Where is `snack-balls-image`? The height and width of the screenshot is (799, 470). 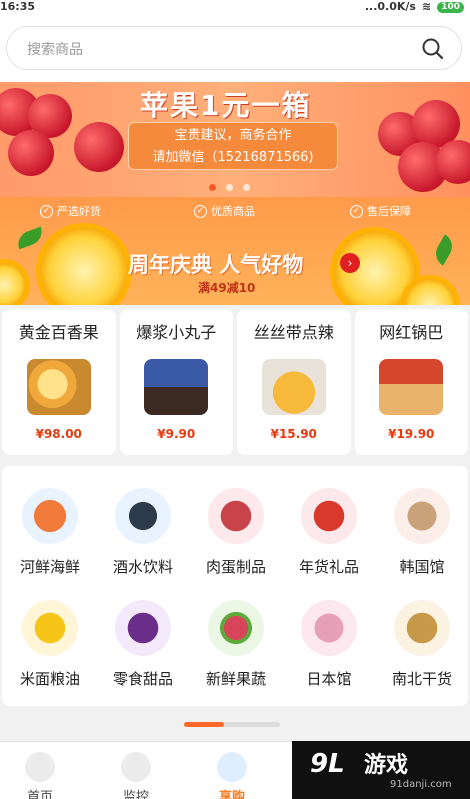 snack-balls-image is located at coordinates (176, 387).